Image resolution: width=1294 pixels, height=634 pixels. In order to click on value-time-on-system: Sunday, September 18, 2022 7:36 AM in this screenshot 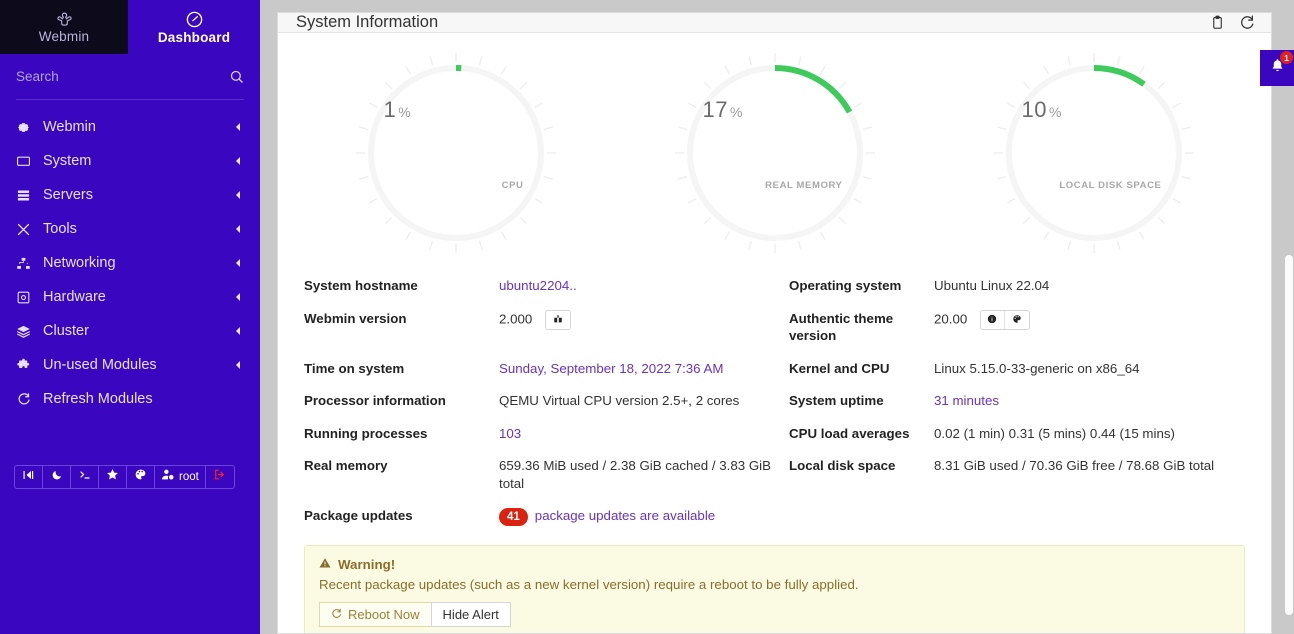, I will do `click(644, 368)`.